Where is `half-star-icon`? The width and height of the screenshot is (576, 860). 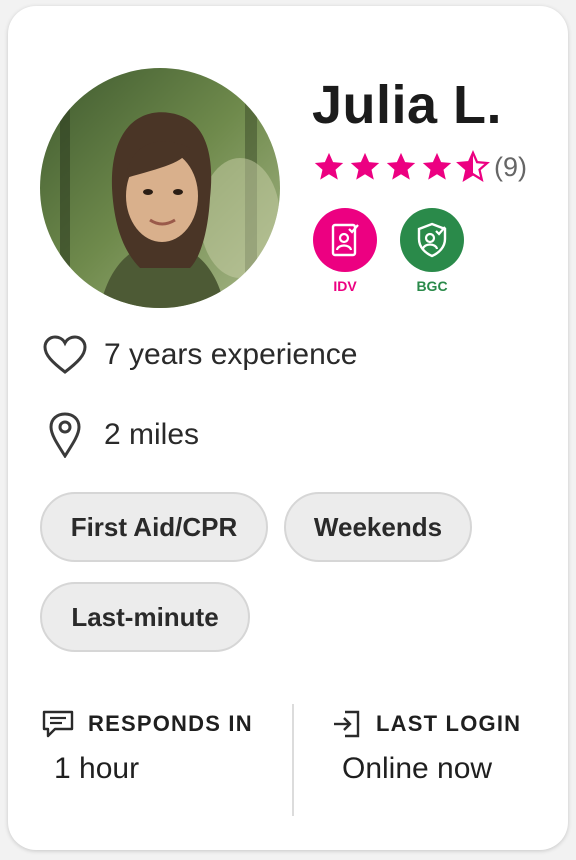 half-star-icon is located at coordinates (473, 166).